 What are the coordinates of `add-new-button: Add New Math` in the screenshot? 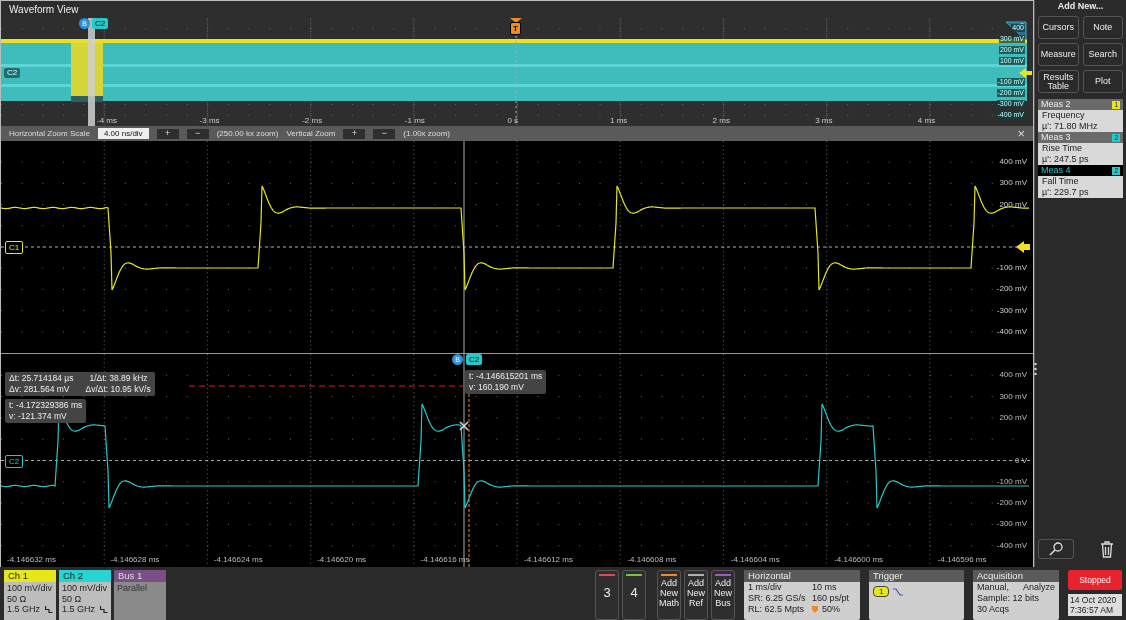 It's located at (669, 595).